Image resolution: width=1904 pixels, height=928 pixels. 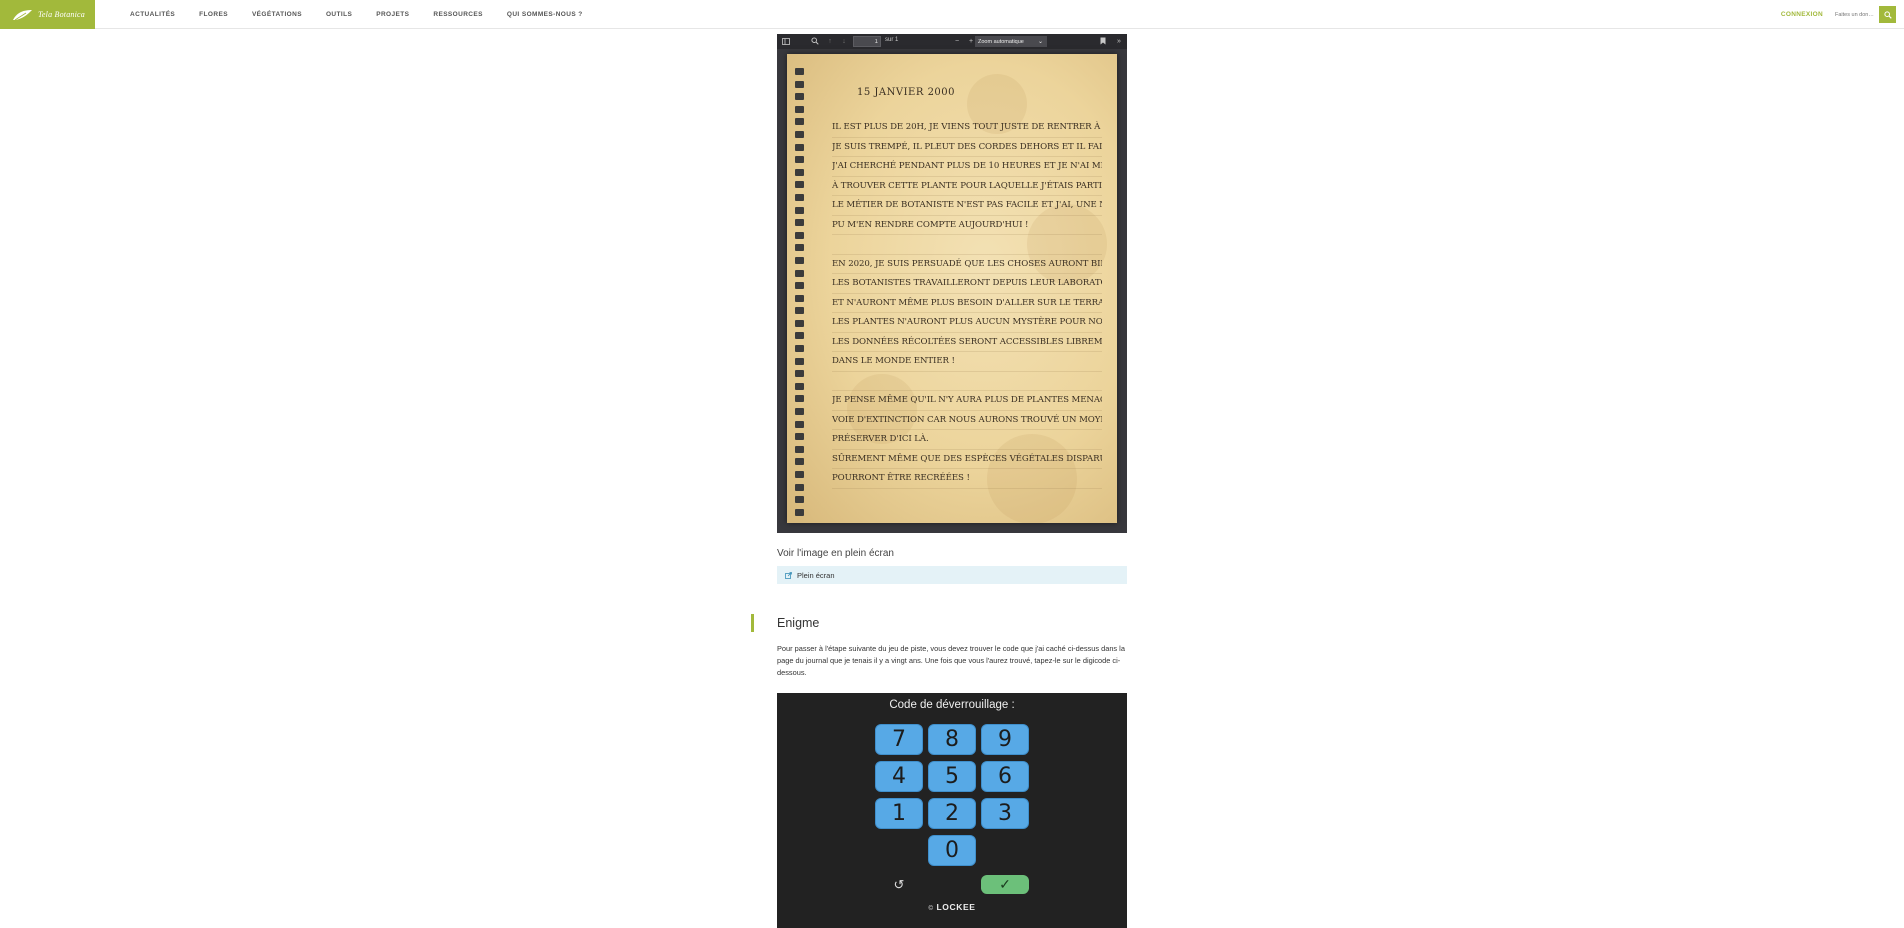 What do you see at coordinates (952, 813) in the screenshot?
I see `key-2: 2` at bounding box center [952, 813].